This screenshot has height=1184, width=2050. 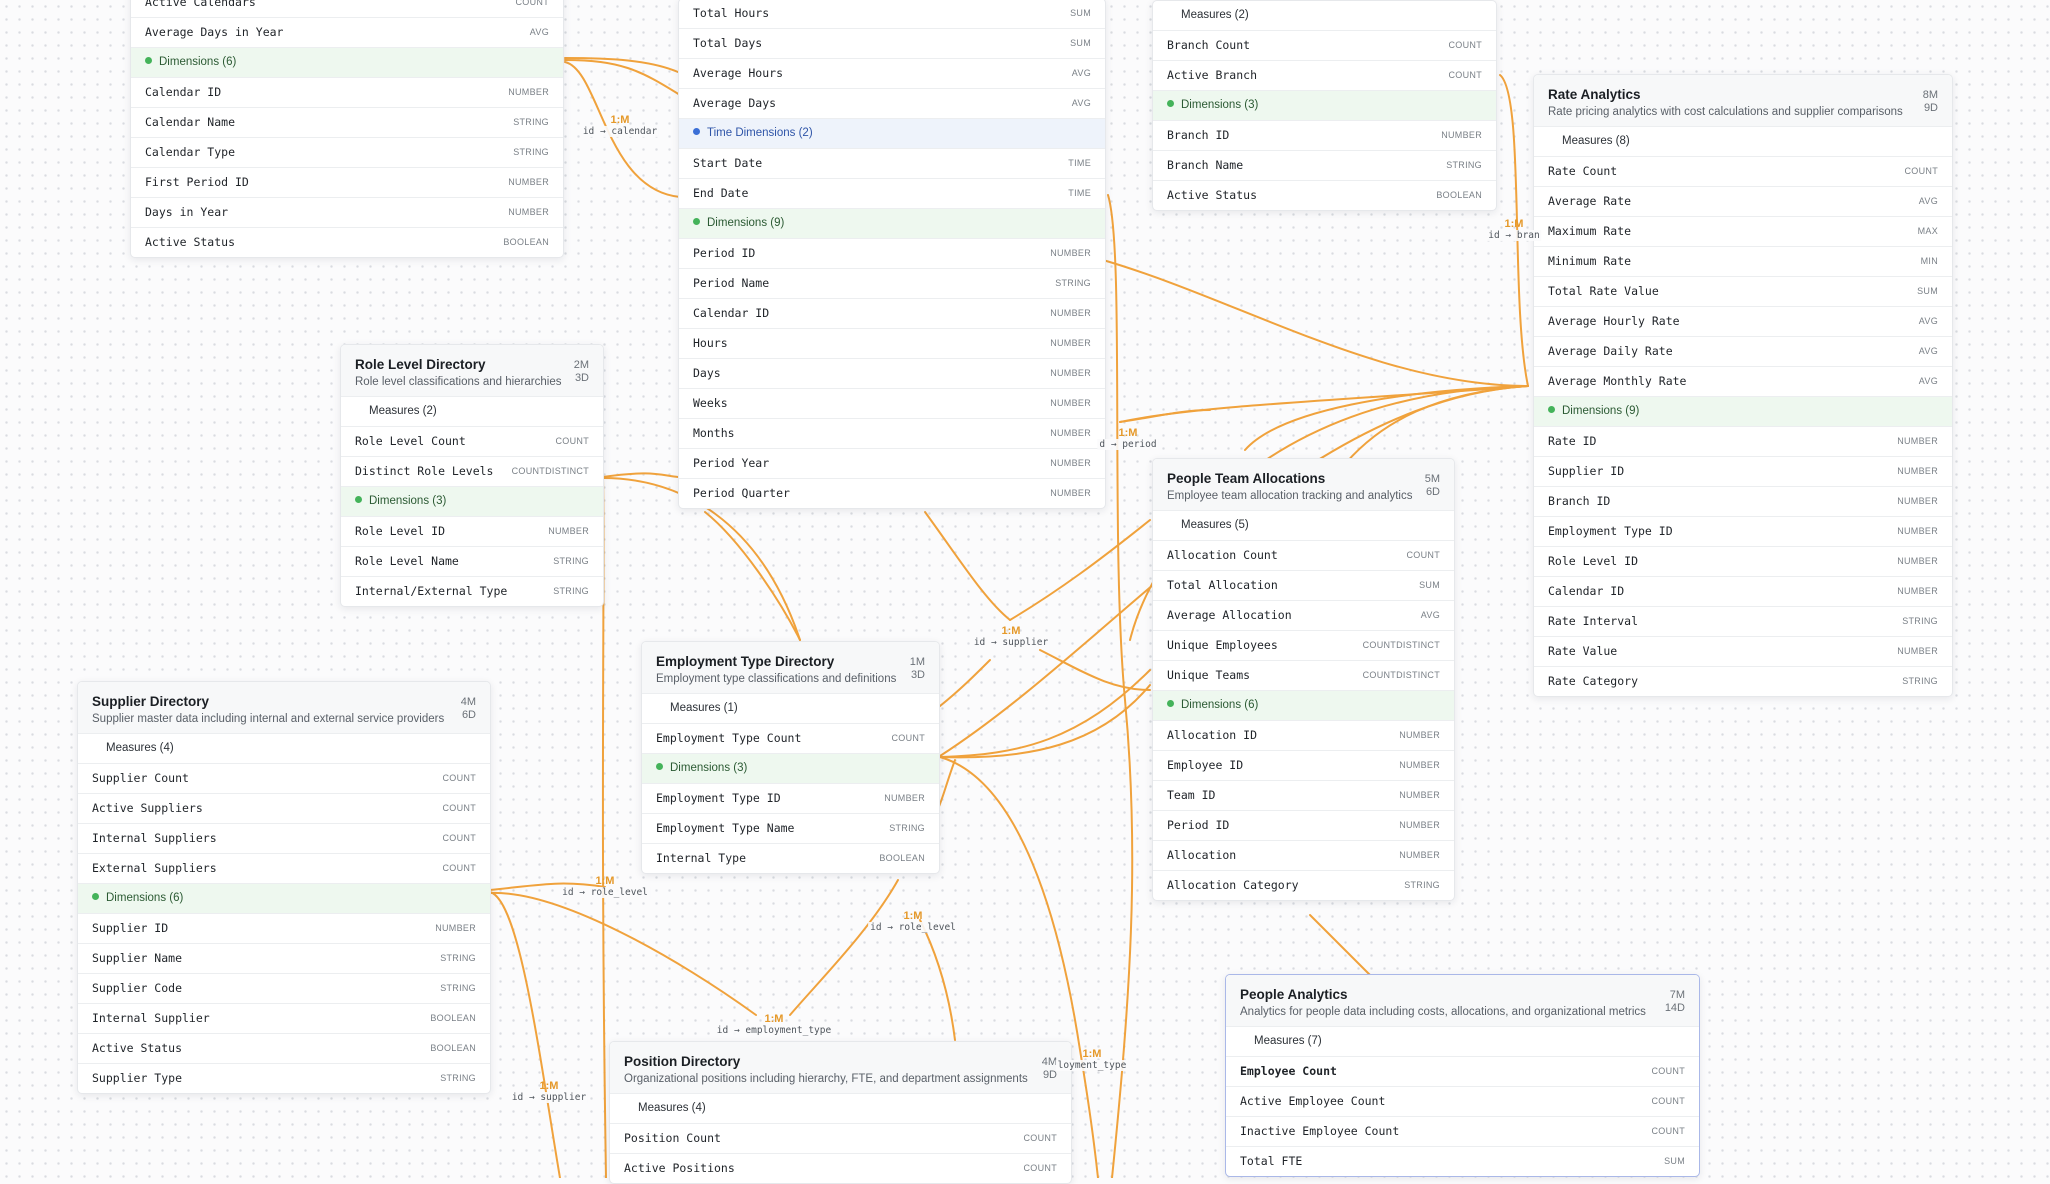 I want to click on edge-label-supplier-low: 1:M id → supplier, so click(x=549, y=1091).